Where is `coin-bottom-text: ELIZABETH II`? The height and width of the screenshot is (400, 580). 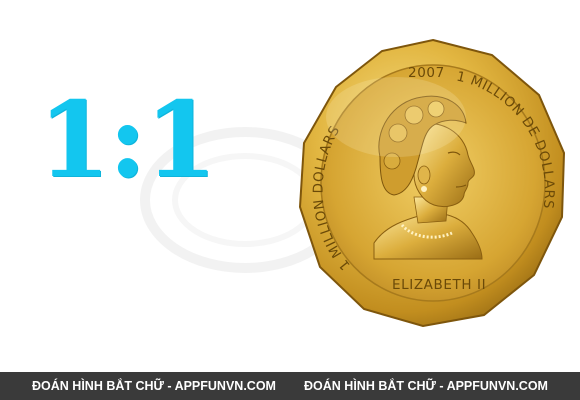 coin-bottom-text: ELIZABETH II is located at coordinates (439, 285).